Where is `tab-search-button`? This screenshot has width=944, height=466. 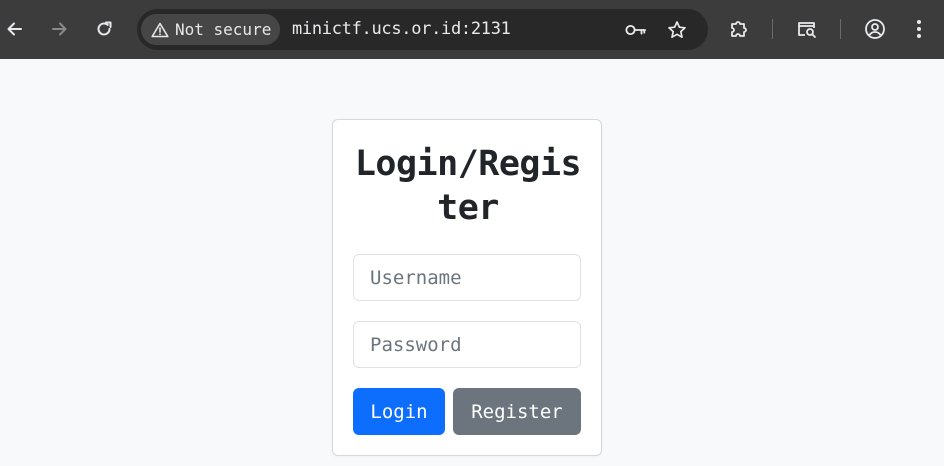 tab-search-button is located at coordinates (807, 29).